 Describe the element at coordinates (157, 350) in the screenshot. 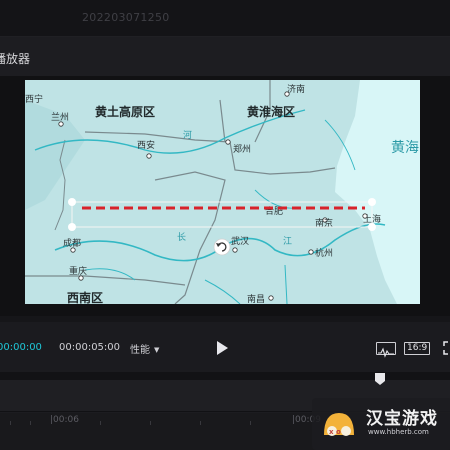

I see `caret-down-icon: ▼` at that location.